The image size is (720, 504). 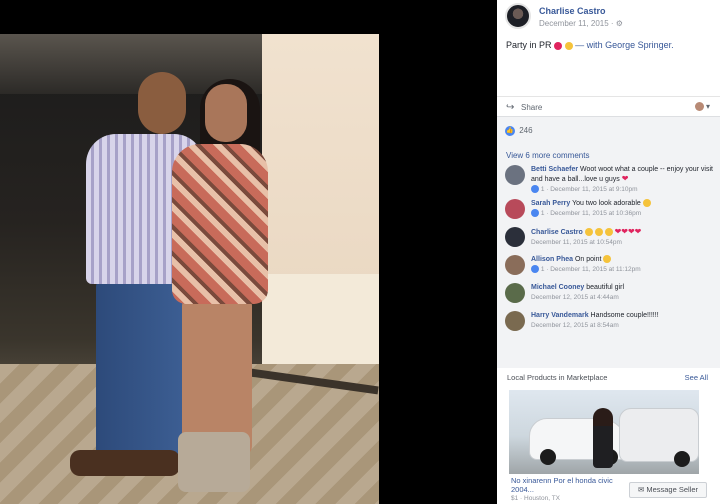 I want to click on commenter-name: Betti Schaefer, so click(x=554, y=169).